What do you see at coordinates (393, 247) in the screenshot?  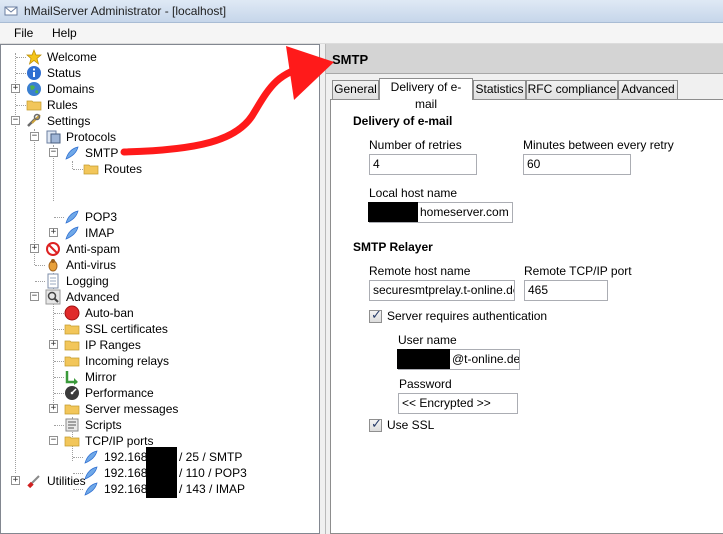 I see `section-relayer: SMTP Relayer` at bounding box center [393, 247].